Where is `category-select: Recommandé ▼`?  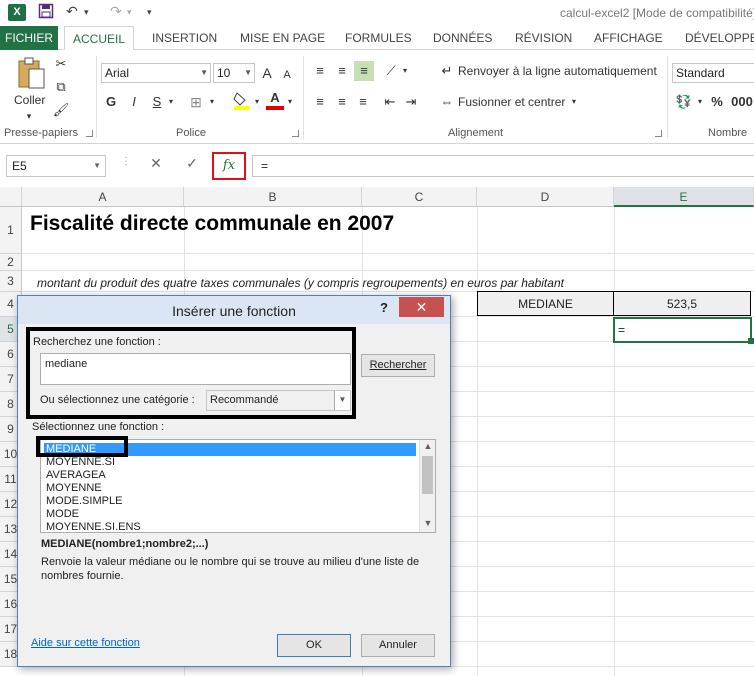 category-select: Recommandé ▼ is located at coordinates (278, 400).